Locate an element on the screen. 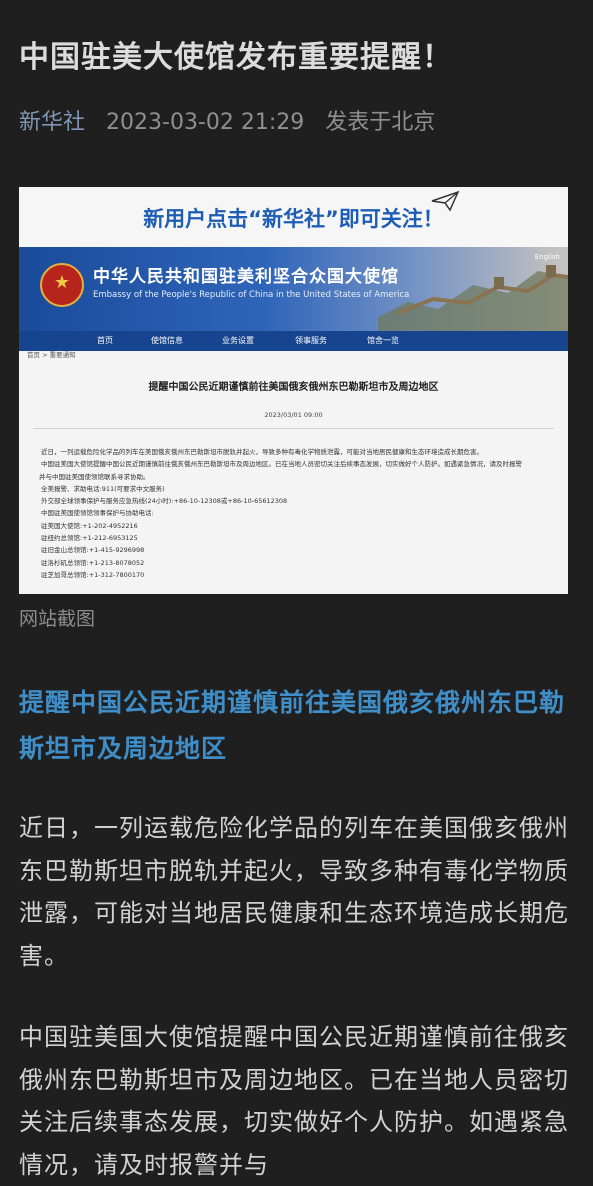  publish-location: 发表于北京 is located at coordinates (380, 122).